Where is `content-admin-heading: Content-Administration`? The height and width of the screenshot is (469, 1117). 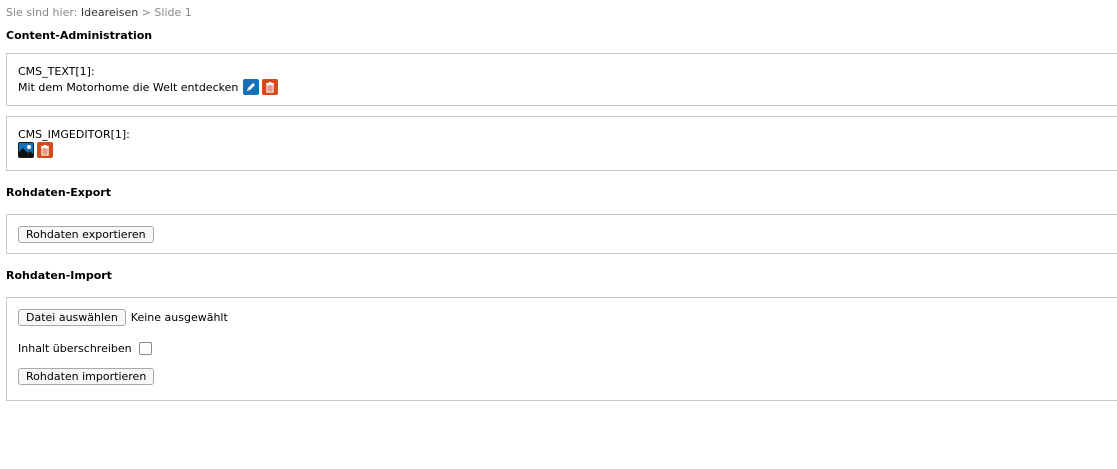
content-admin-heading: Content-Administration is located at coordinates (79, 35).